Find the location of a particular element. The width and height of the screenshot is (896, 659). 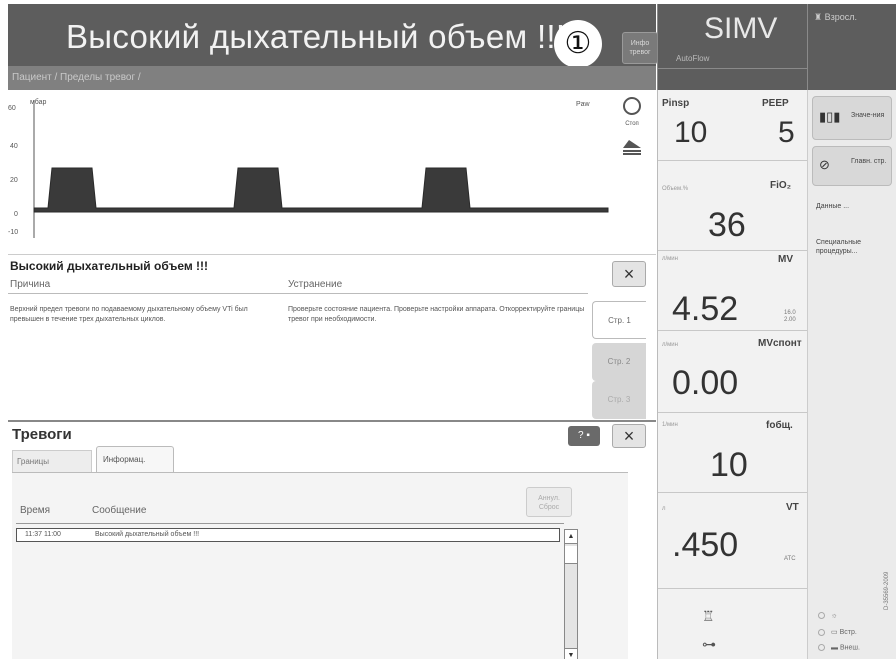

nebulizer-icon: ⊶ is located at coordinates (709, 644).